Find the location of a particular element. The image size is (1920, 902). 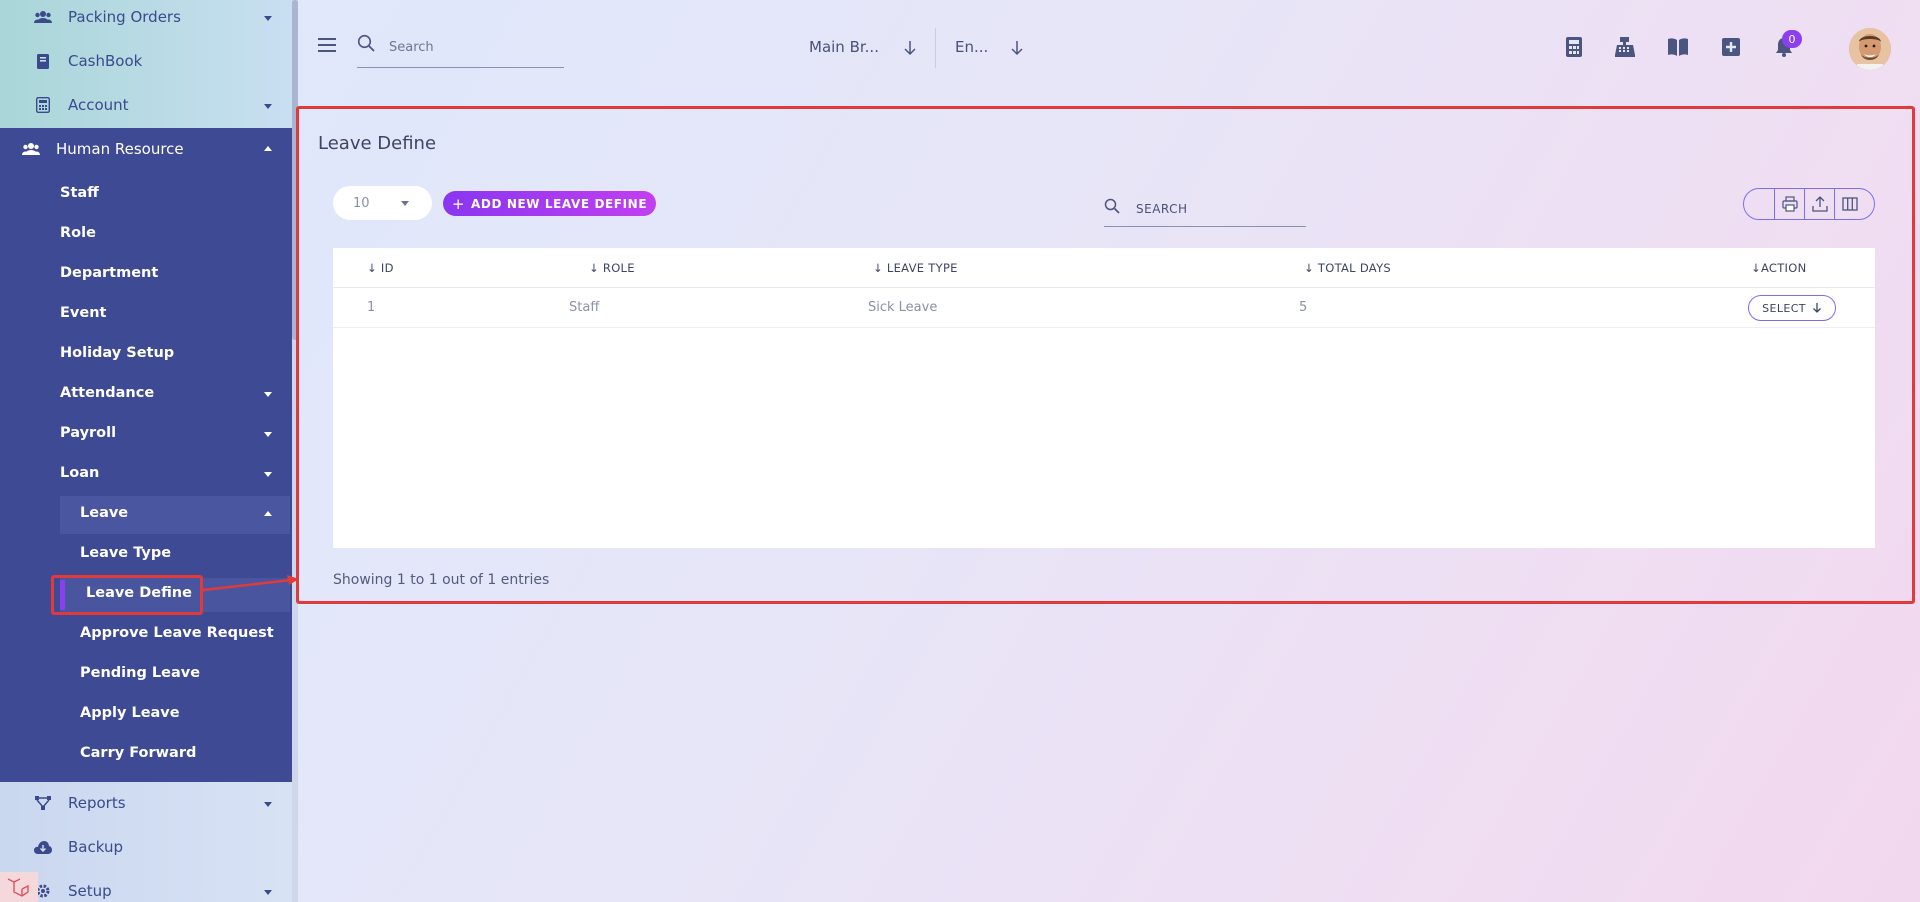

sidebar-item-department: Department is located at coordinates (109, 273).